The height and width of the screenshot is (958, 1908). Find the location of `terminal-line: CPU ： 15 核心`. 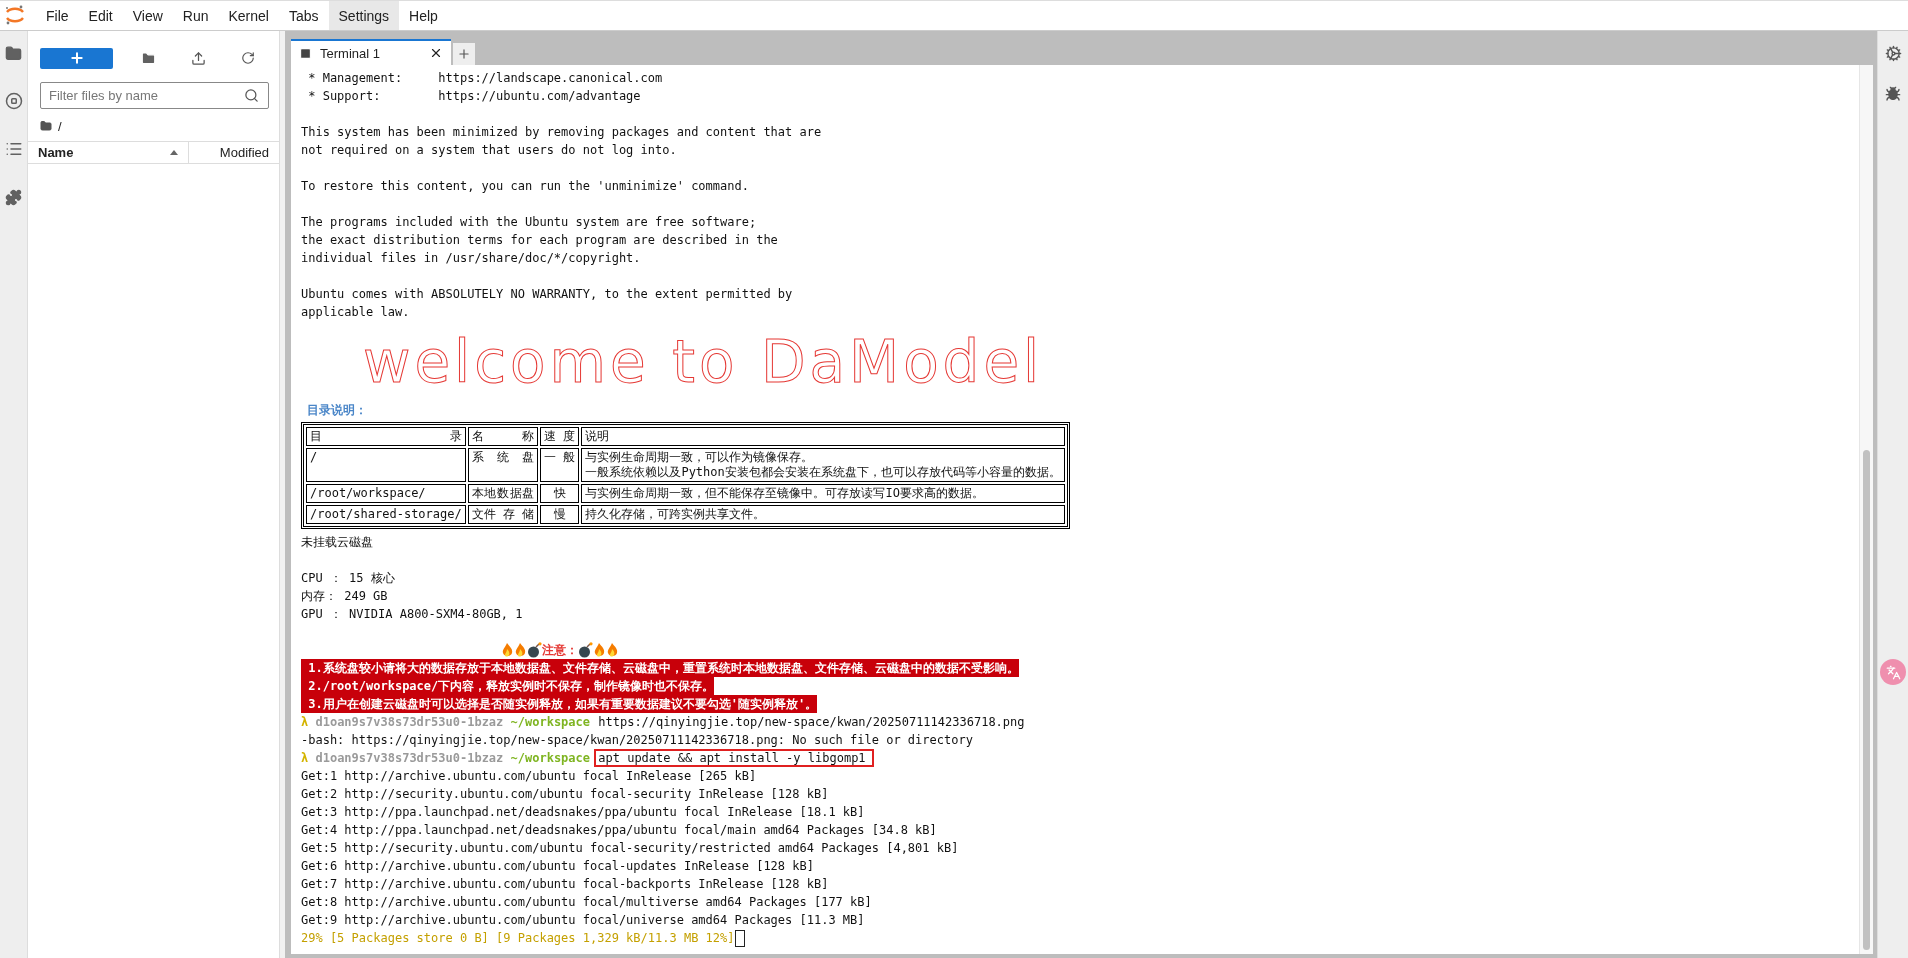

terminal-line: CPU ： 15 核心 is located at coordinates (348, 578).